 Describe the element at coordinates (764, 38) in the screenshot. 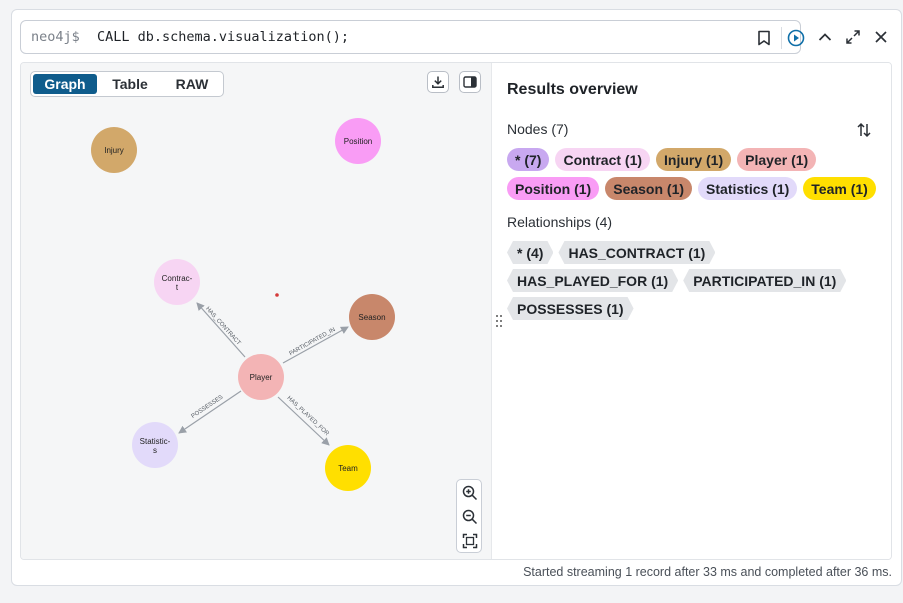

I see `bookmark-icon` at that location.